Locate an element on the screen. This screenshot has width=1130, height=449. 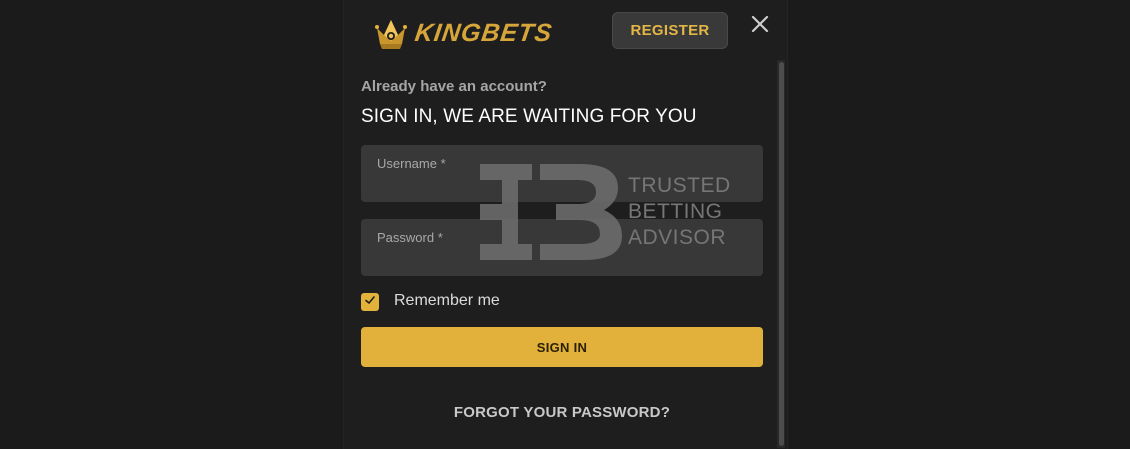
crown-icon is located at coordinates (391, 33).